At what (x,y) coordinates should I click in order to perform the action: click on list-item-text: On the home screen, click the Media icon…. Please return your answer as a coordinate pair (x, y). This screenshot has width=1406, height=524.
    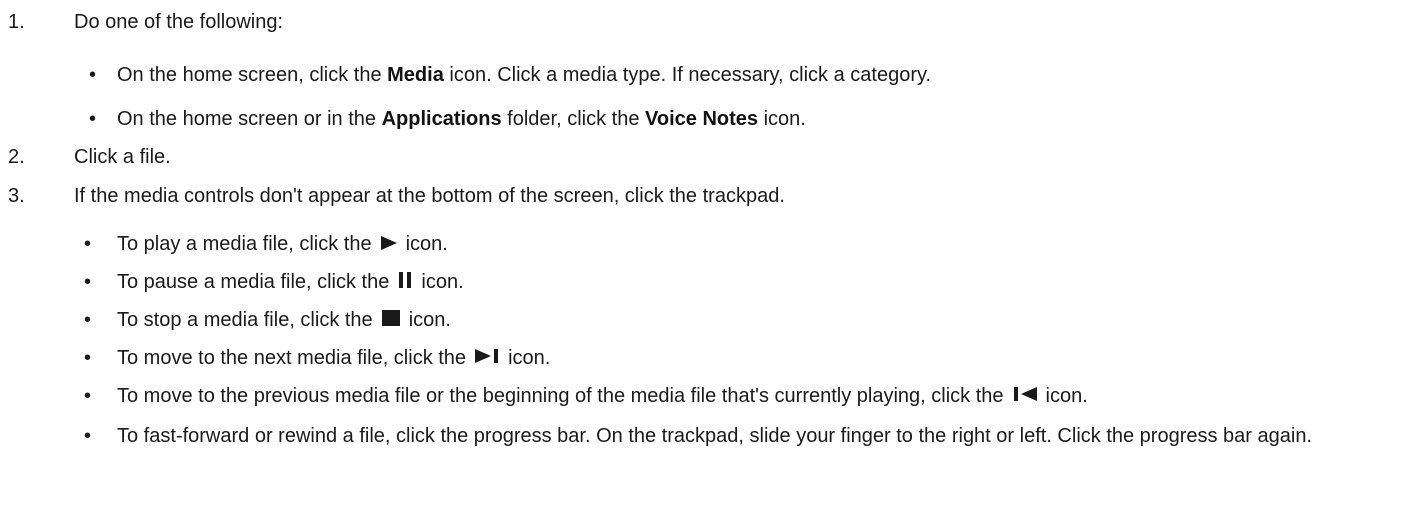
    Looking at the image, I should click on (524, 75).